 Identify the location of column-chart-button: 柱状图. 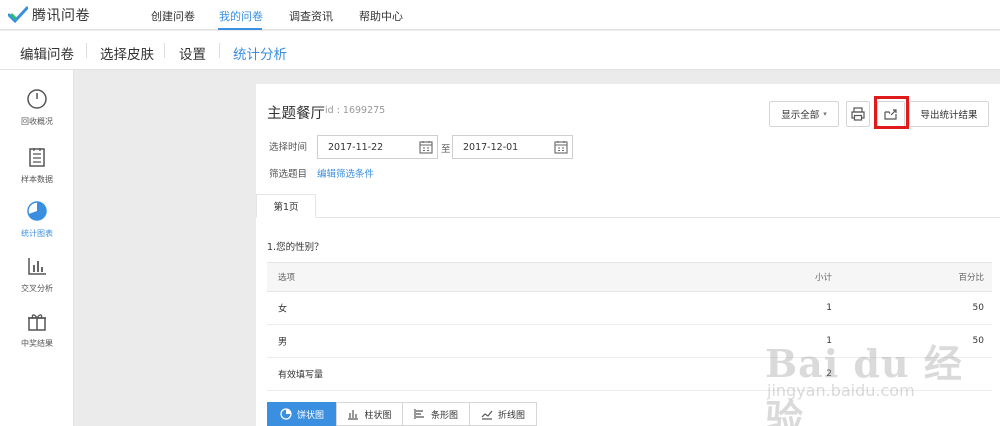
(369, 414).